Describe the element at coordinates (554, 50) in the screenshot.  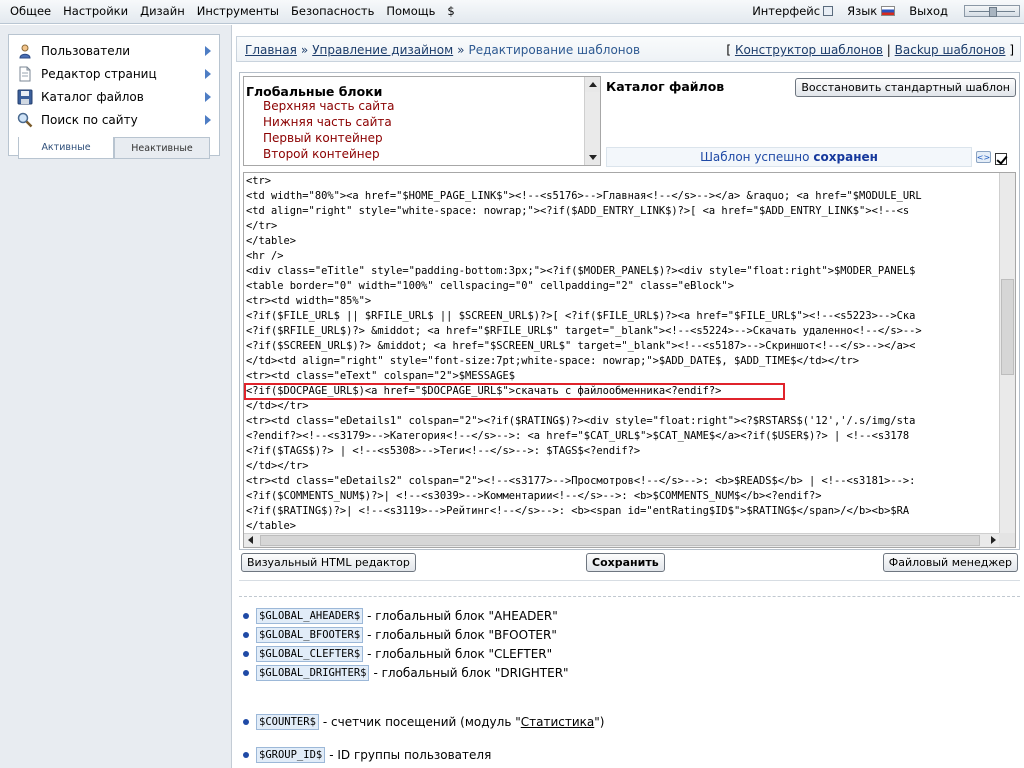
I see `breadcrumb-current: Редактирование шаблонов` at that location.